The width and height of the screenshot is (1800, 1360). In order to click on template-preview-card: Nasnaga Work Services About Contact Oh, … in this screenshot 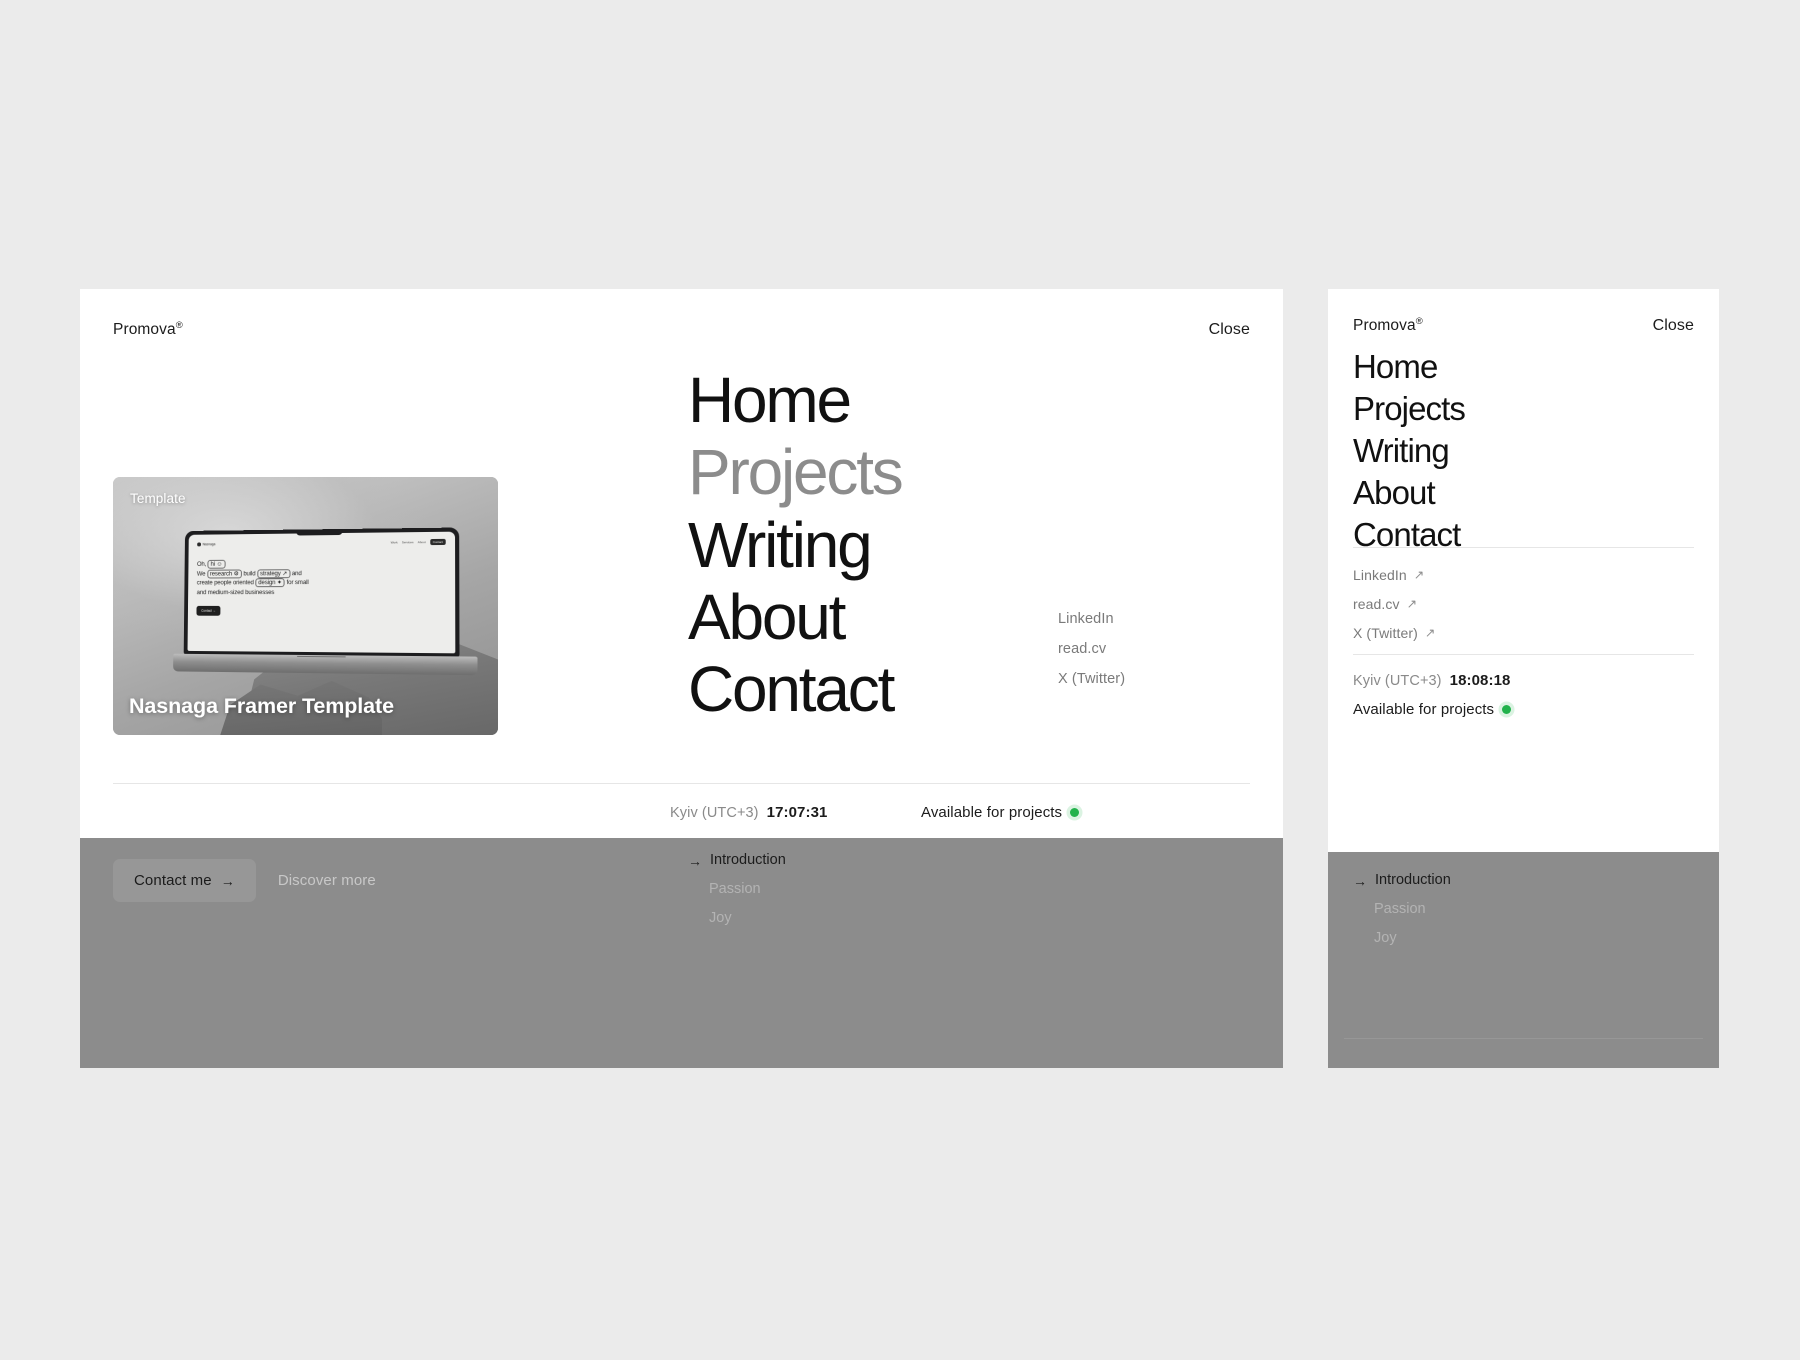, I will do `click(305, 606)`.